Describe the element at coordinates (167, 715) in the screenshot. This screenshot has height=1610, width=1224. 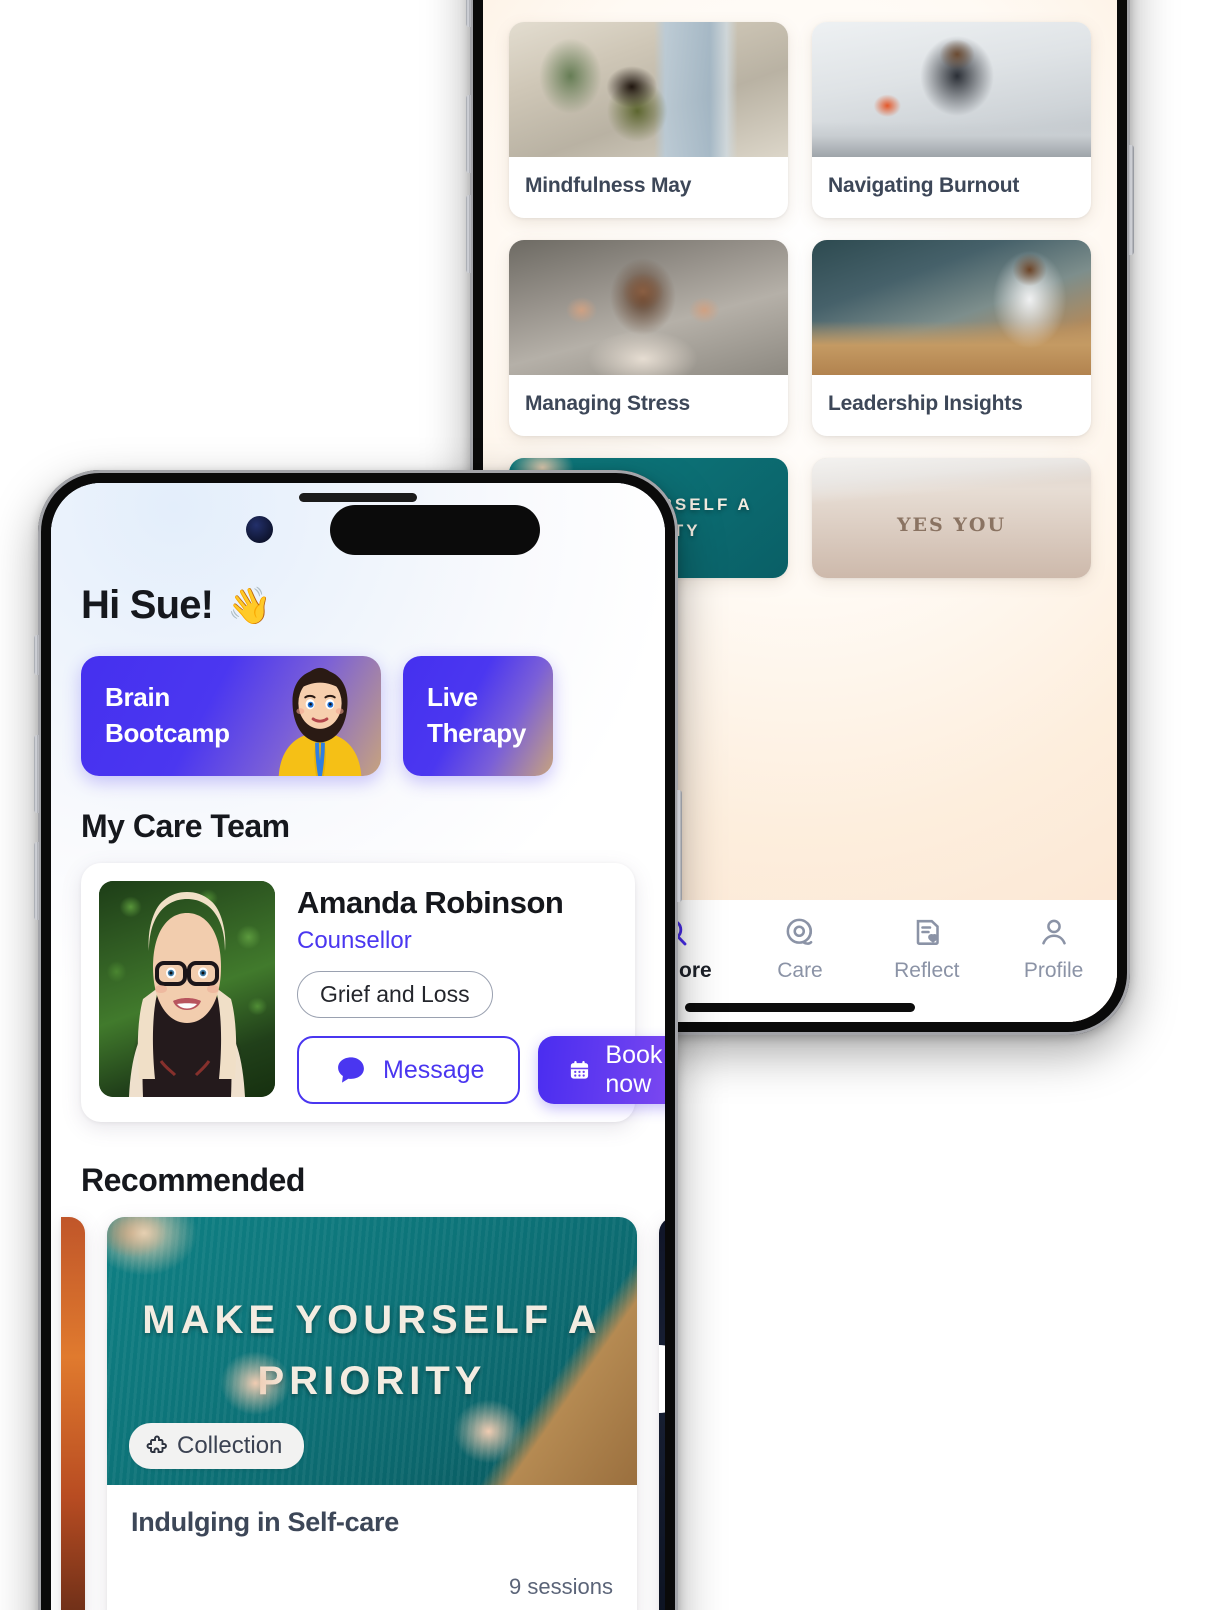
I see `quick-action-label: Brain Bootcamp` at that location.